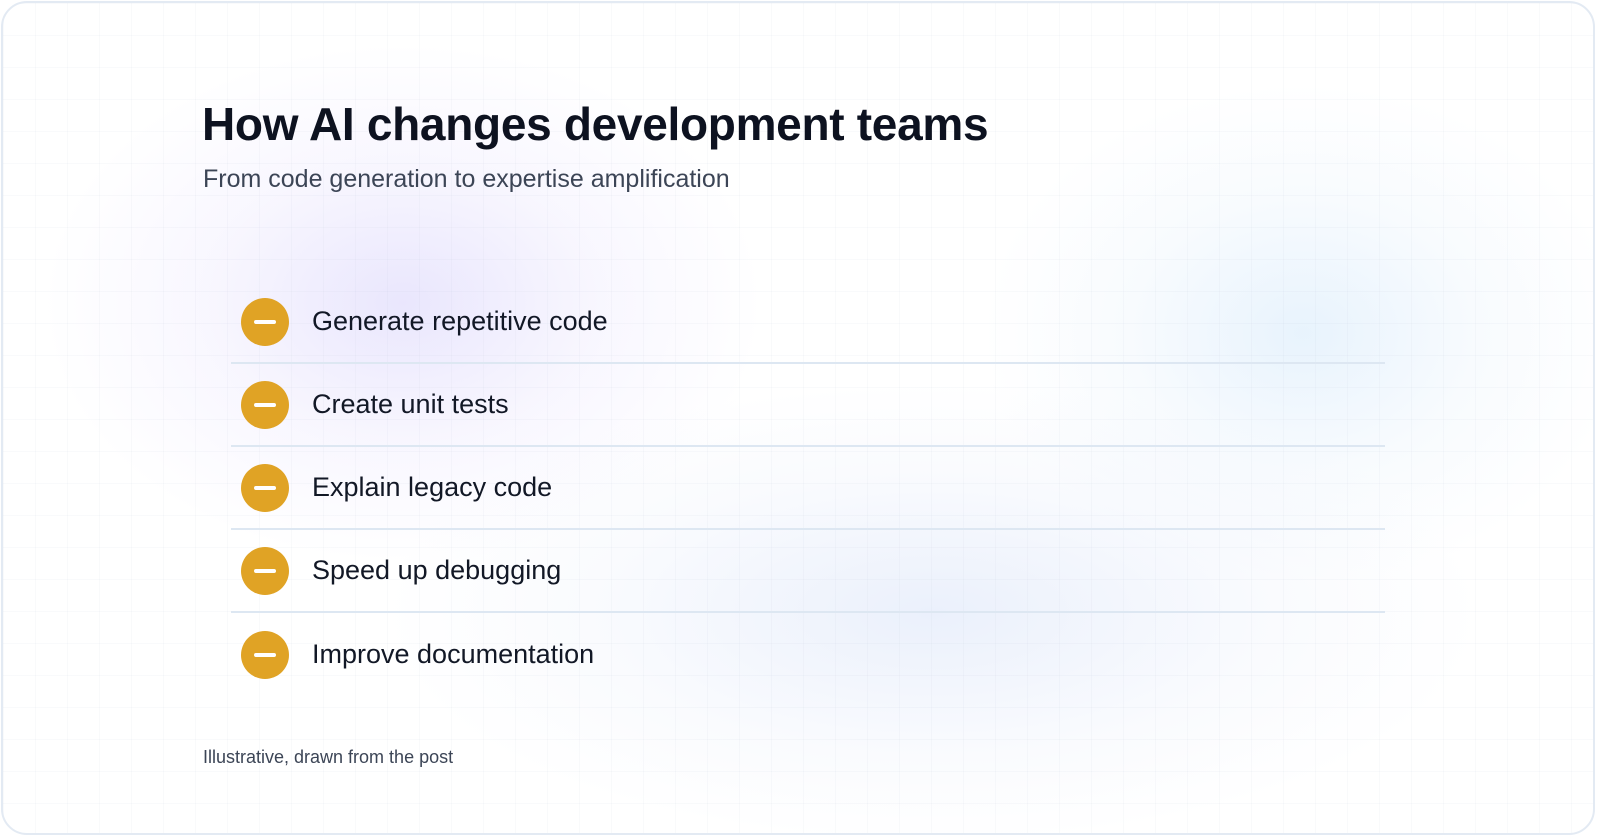  Describe the element at coordinates (432, 487) in the screenshot. I see `list-item-label: Explain legacy code` at that location.